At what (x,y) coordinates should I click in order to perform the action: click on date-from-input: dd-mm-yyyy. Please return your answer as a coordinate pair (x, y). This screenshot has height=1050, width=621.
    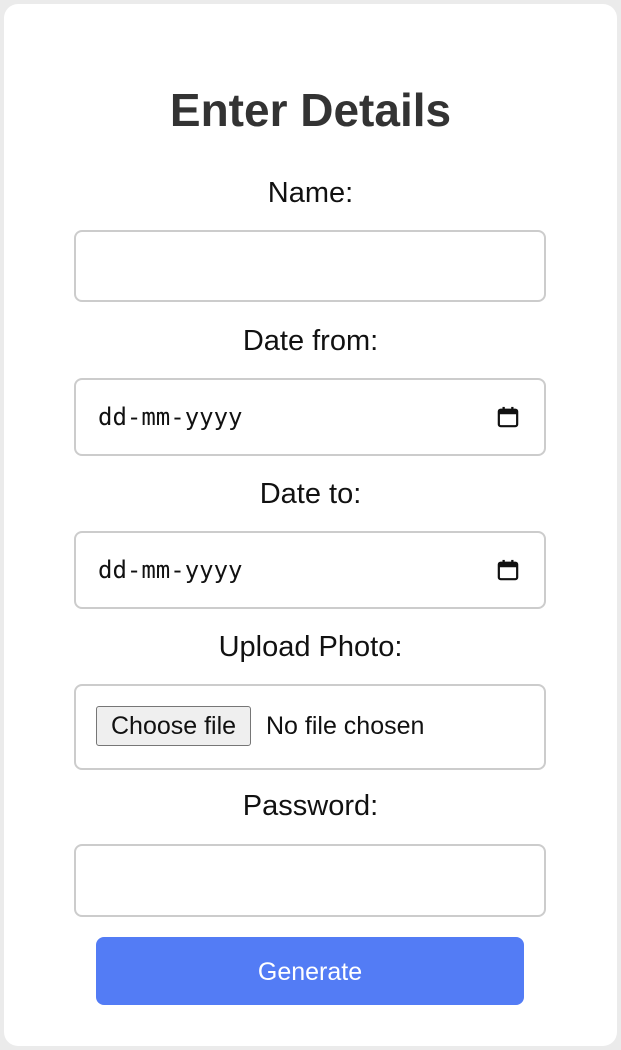
    Looking at the image, I should click on (310, 417).